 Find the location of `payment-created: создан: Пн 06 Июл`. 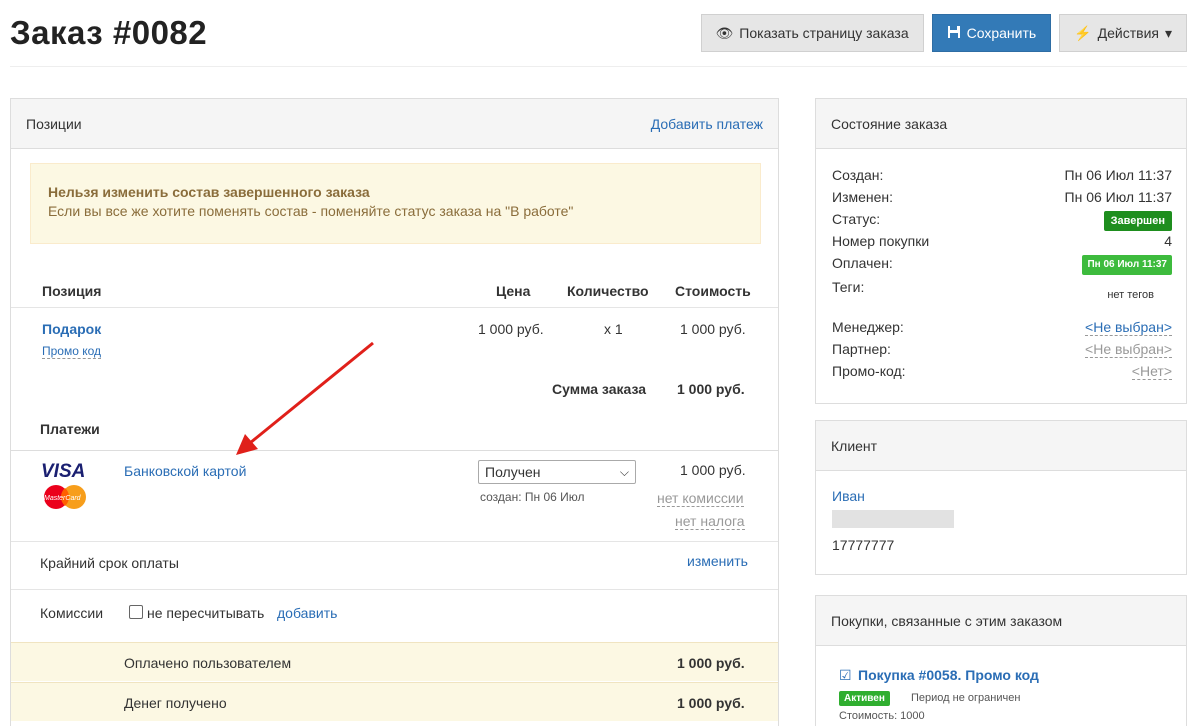

payment-created: создан: Пн 06 Июл is located at coordinates (532, 497).